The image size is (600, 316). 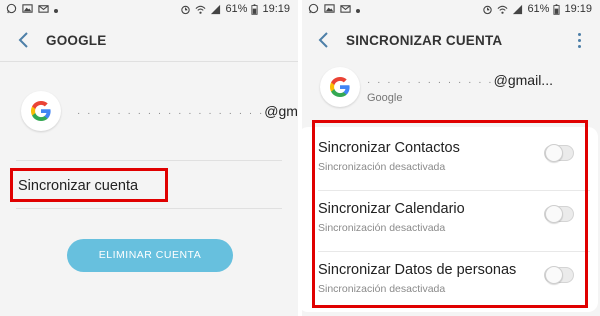 I want to click on more-options-button, so click(x=579, y=41).